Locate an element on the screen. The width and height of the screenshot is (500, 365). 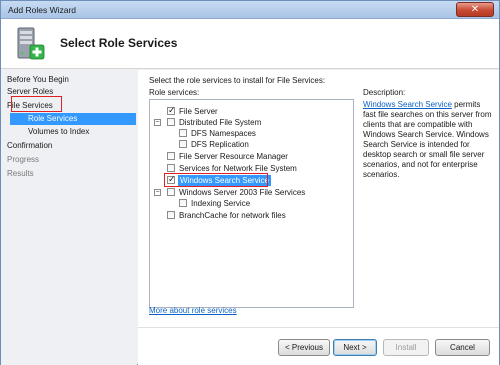
fsrm-checkbox is located at coordinates (171, 156).